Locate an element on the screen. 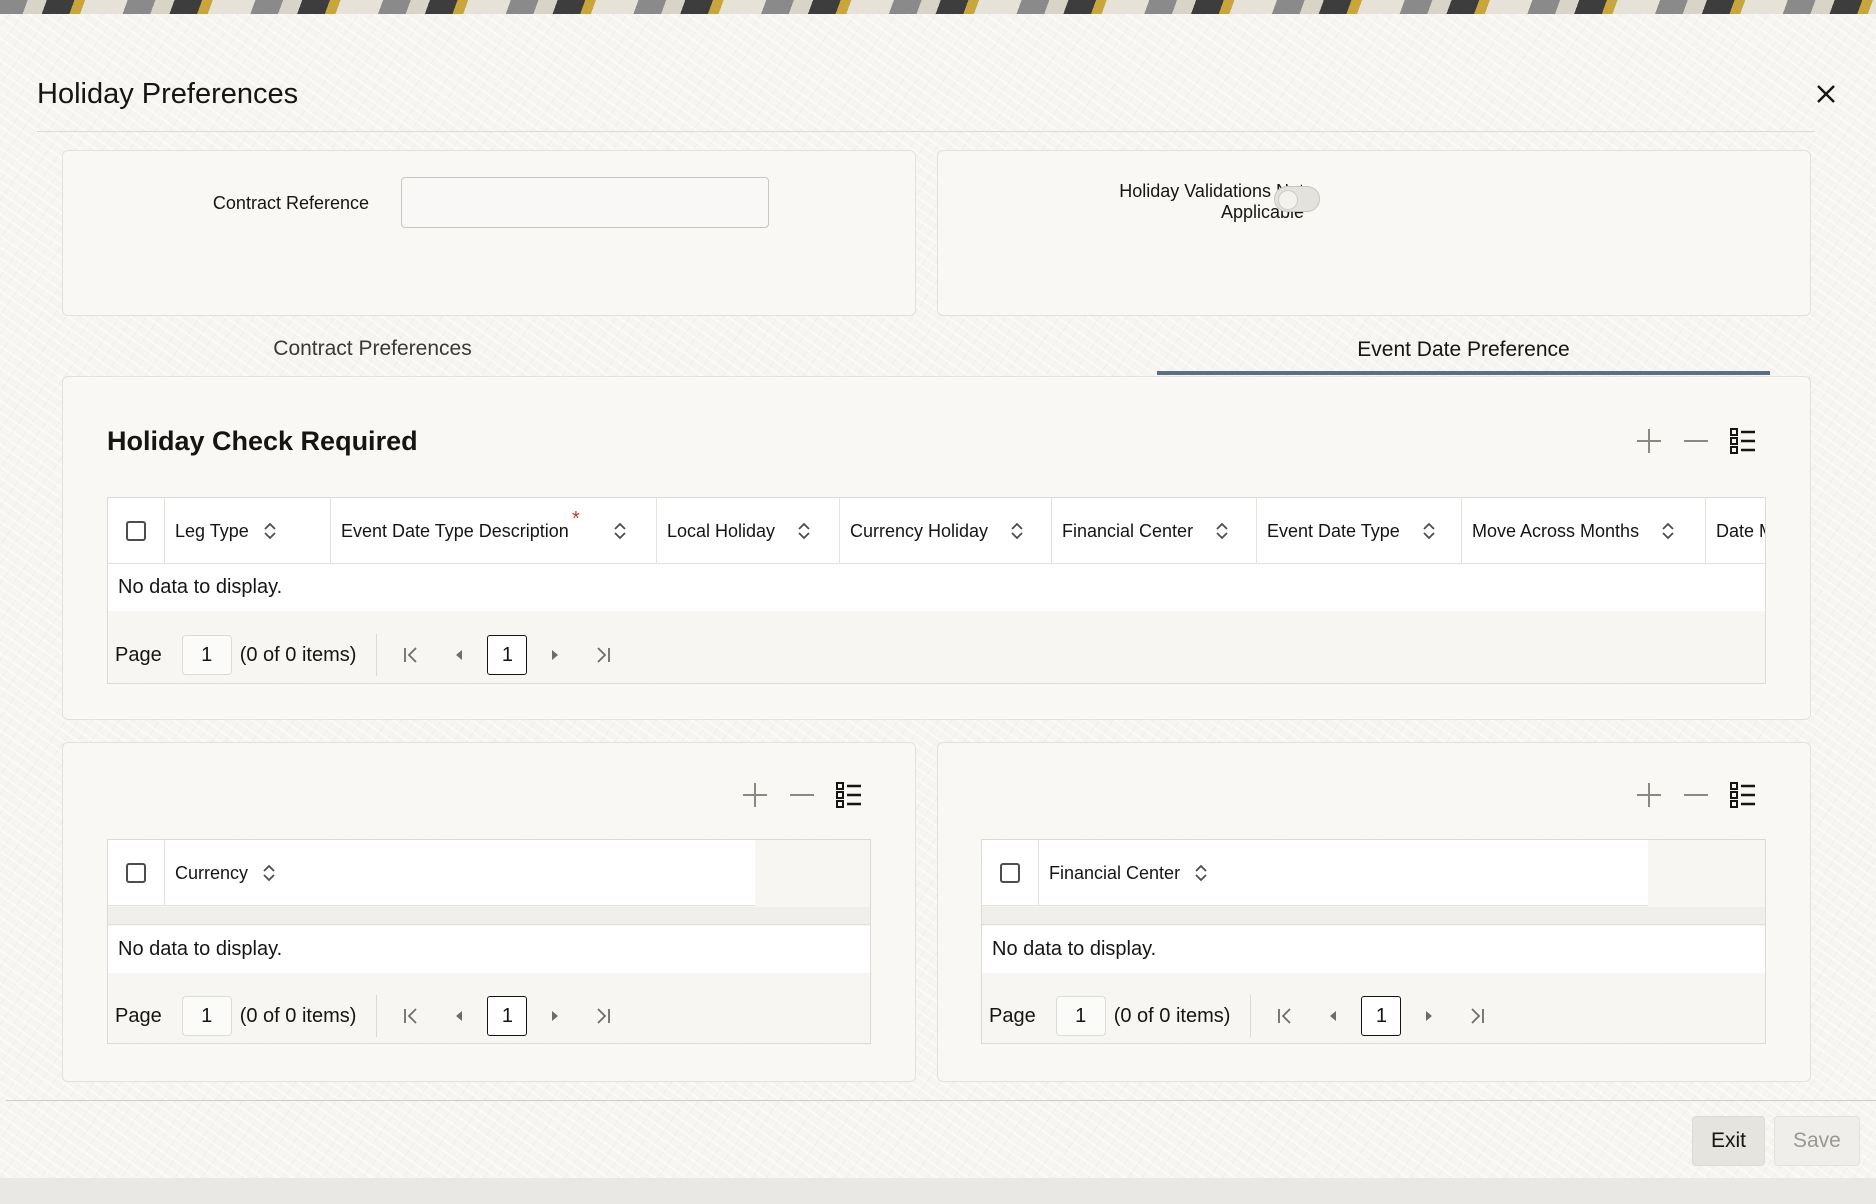 This screenshot has height=1204, width=1876. holiday-check-remove-button is located at coordinates (1696, 441).